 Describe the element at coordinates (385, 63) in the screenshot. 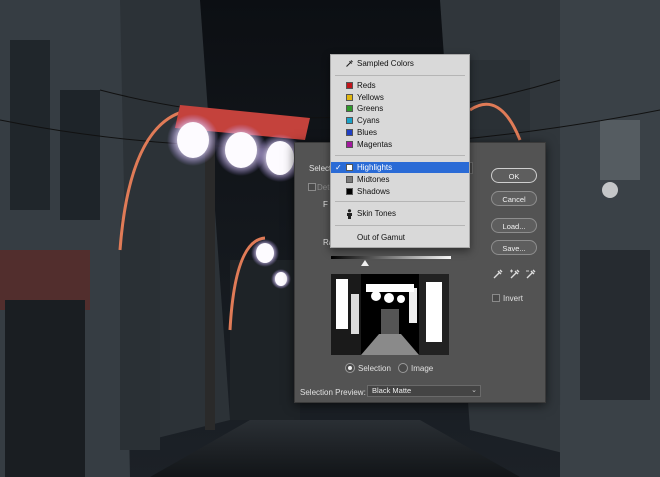

I see `menu-item-label: Sampled Colors` at that location.